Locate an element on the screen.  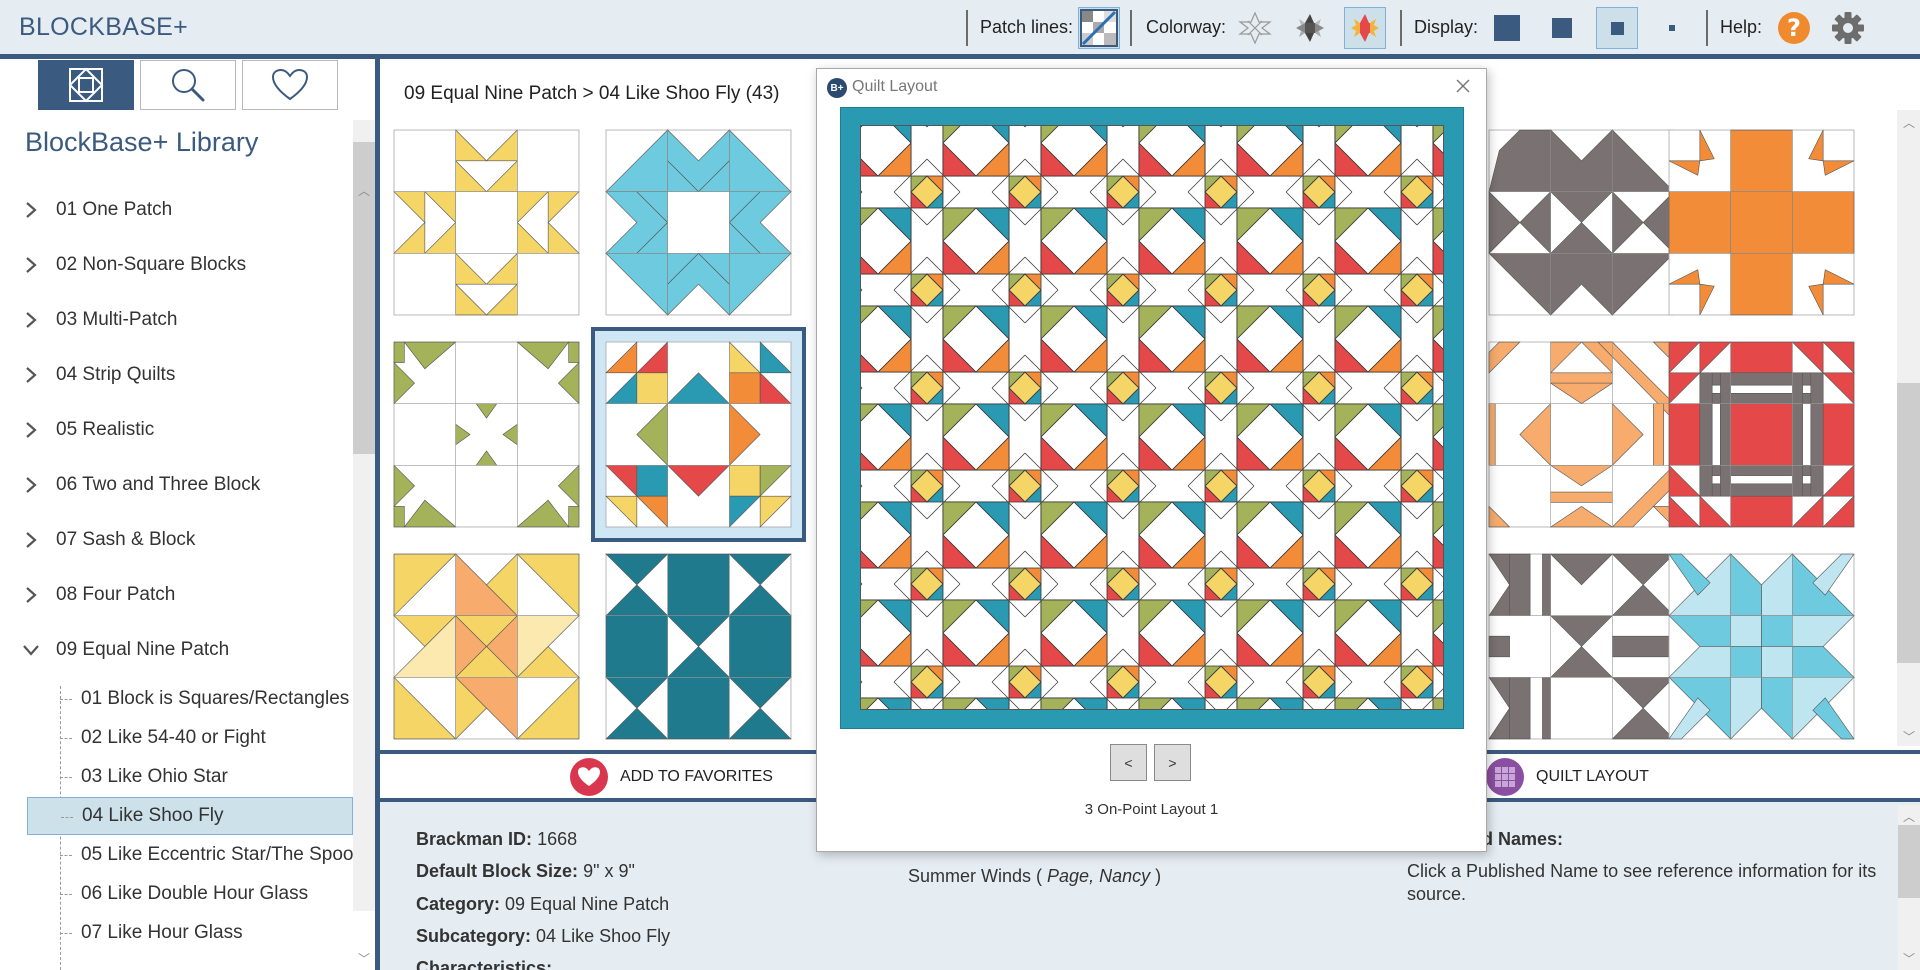
colorway-grayscale-button is located at coordinates (1310, 28).